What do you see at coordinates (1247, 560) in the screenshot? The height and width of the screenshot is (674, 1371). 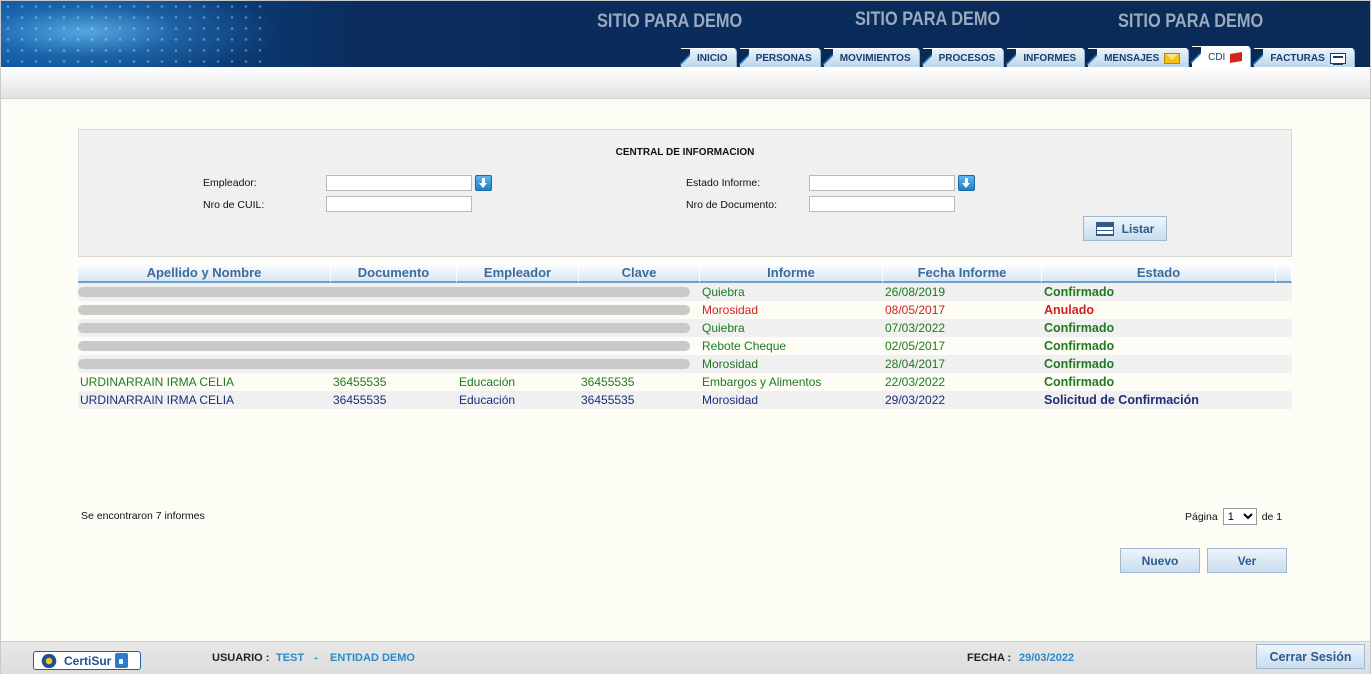 I see `ver-button: Ver` at bounding box center [1247, 560].